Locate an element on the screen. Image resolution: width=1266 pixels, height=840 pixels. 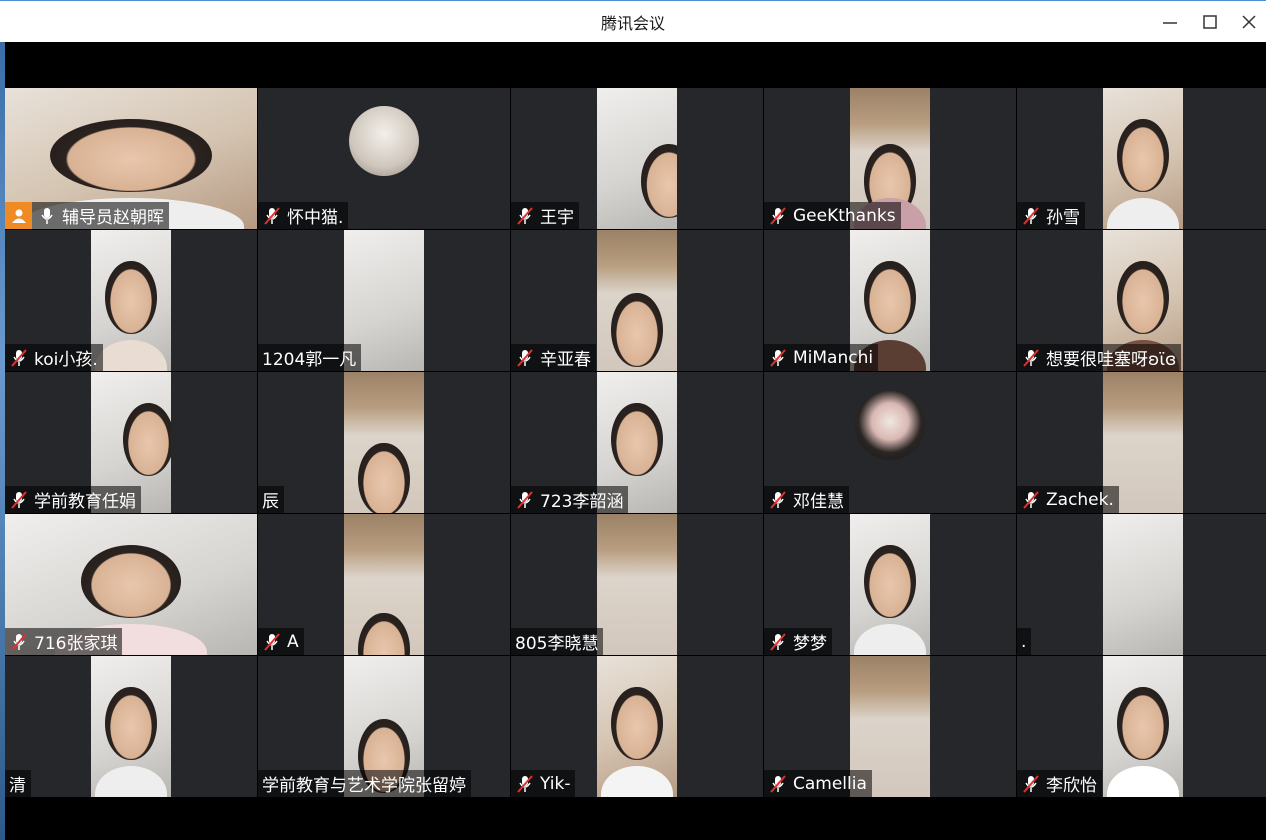
participant-tile: 学前教育任娟 is located at coordinates (131, 442).